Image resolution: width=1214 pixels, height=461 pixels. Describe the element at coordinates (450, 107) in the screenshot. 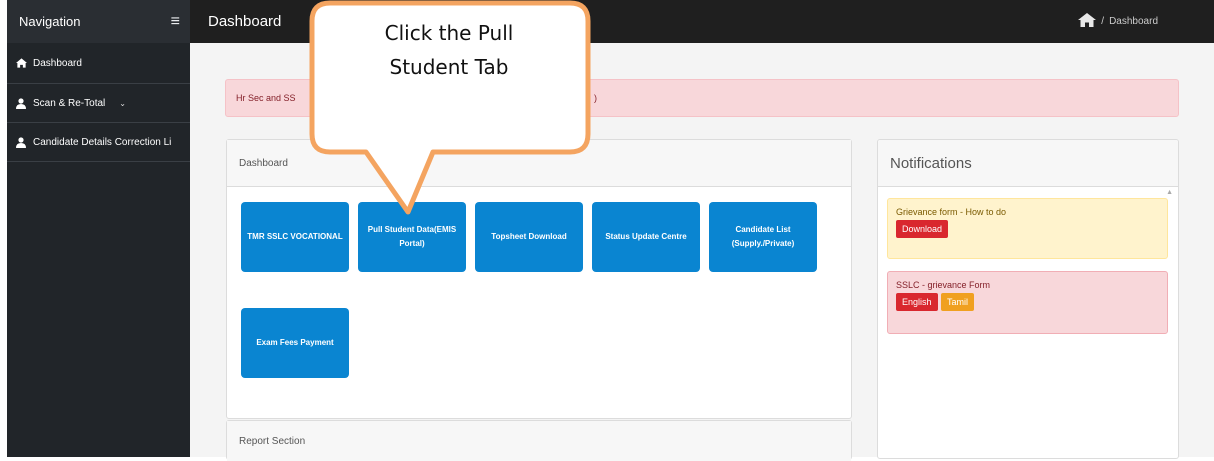

I see `callout-bubble` at that location.